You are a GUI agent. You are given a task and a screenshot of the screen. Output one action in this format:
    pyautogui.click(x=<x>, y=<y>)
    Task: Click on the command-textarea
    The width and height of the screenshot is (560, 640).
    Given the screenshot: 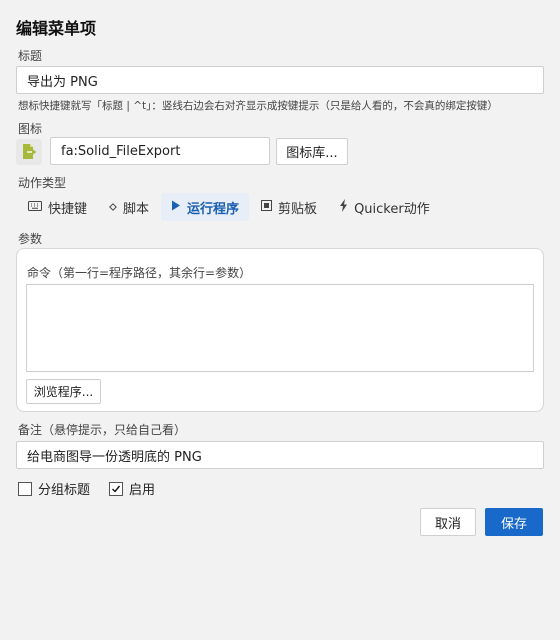 What is the action you would take?
    pyautogui.click(x=280, y=328)
    